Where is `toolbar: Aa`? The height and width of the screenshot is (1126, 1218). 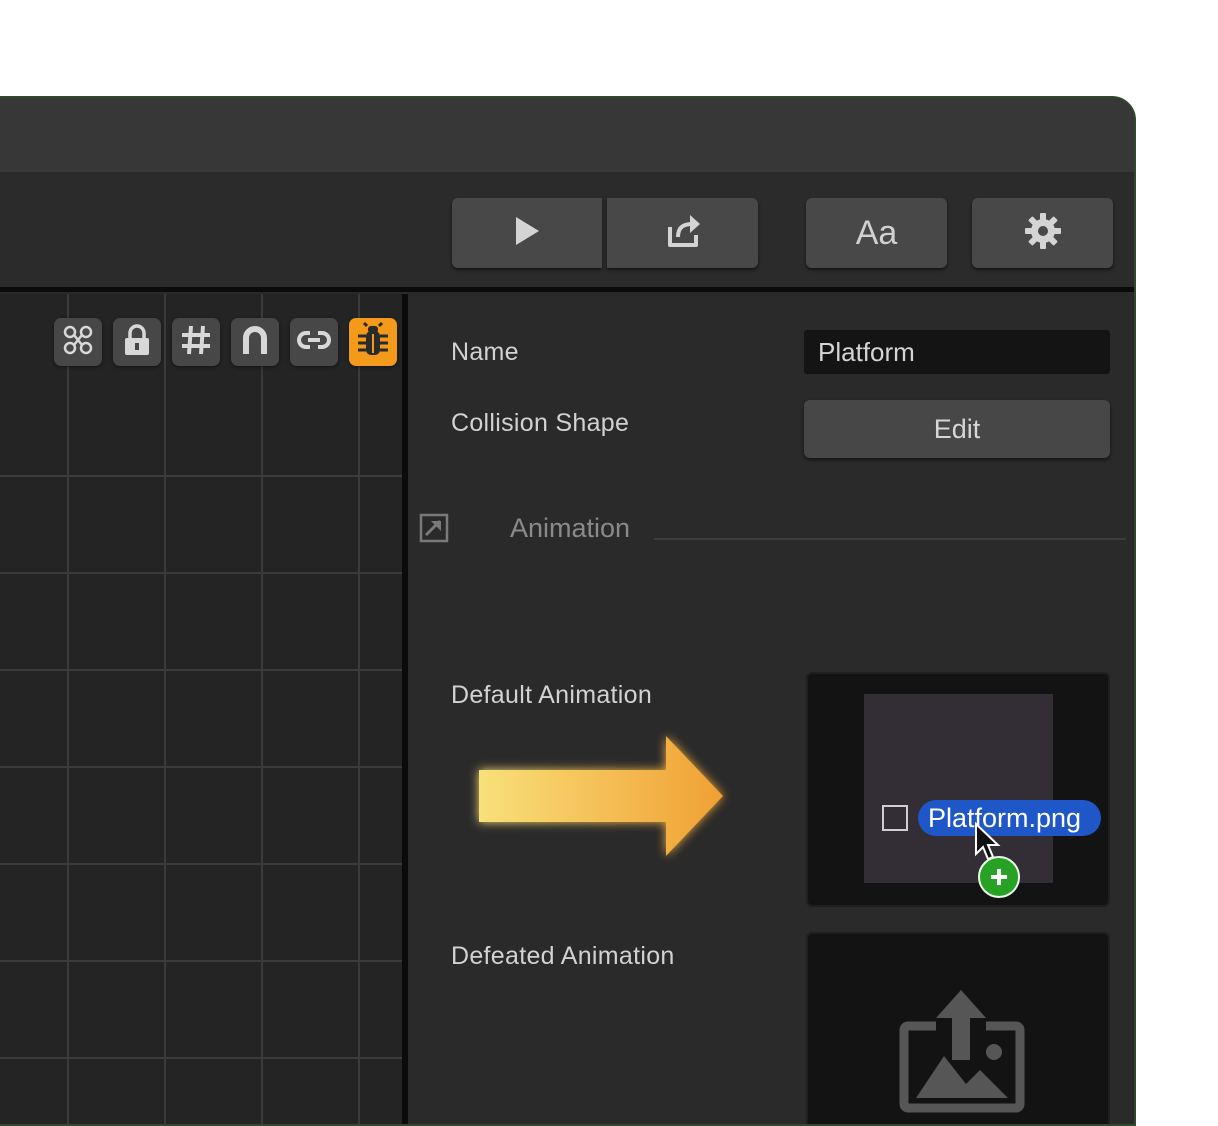 toolbar: Aa is located at coordinates (567, 232).